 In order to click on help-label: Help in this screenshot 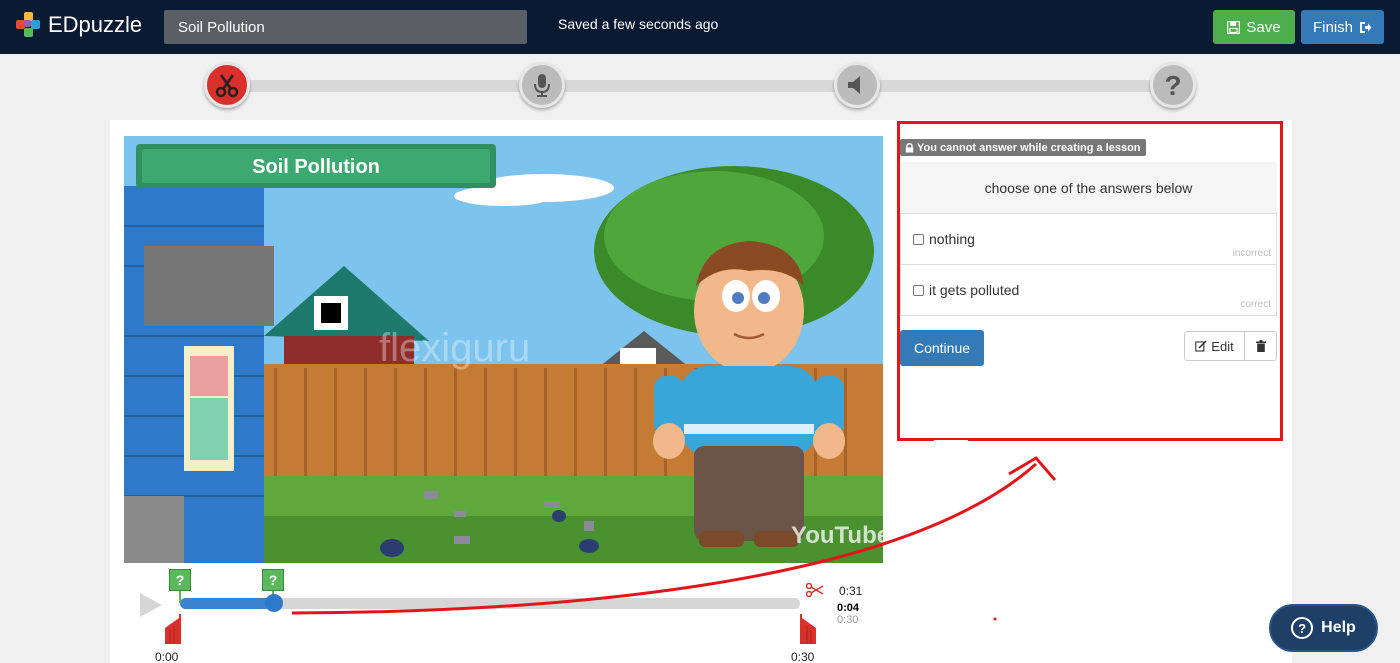, I will do `click(1338, 627)`.